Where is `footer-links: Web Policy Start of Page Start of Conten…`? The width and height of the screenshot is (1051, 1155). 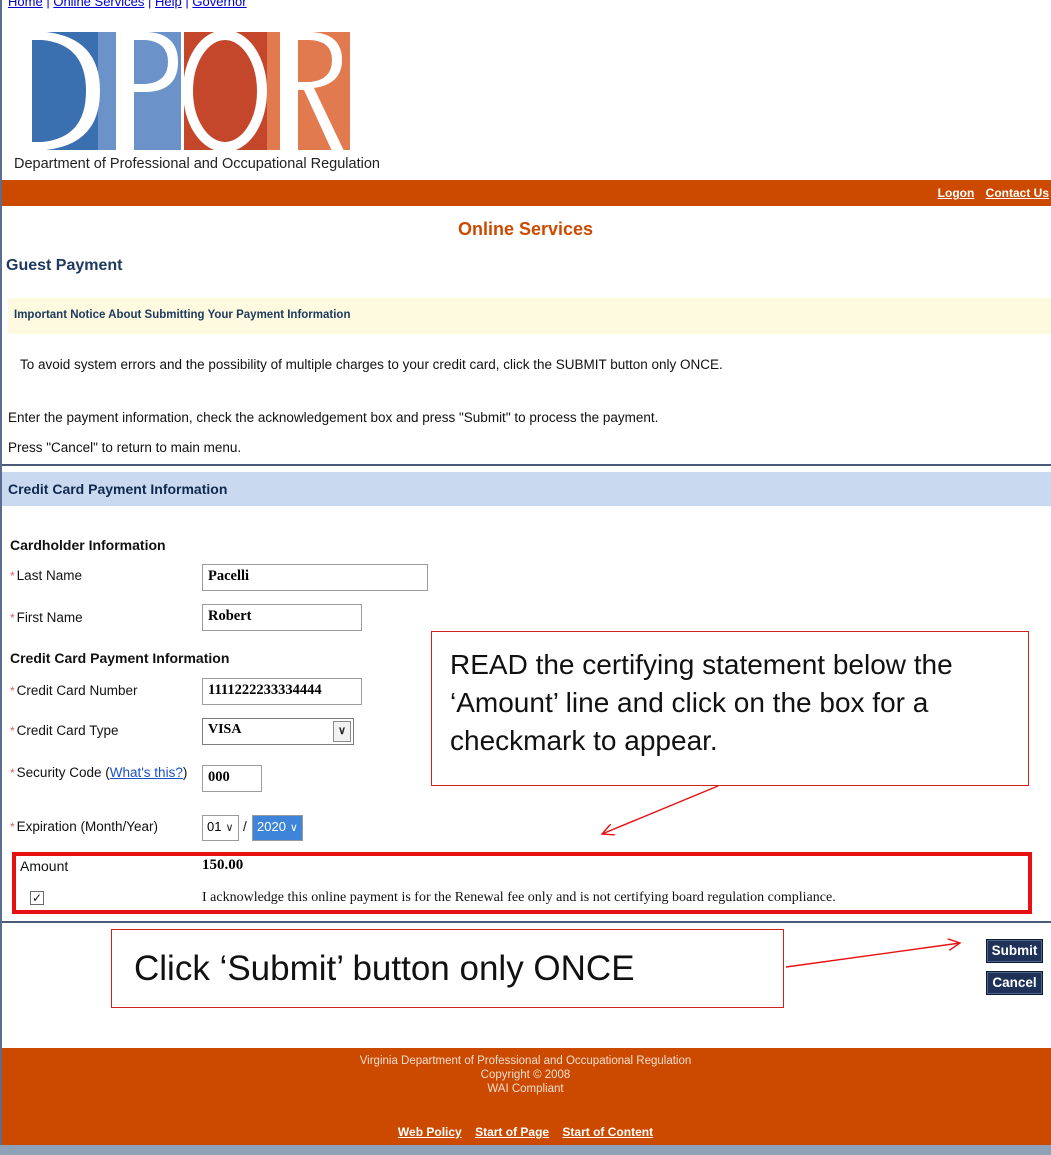
footer-links: Web Policy Start of Page Start of Conten… is located at coordinates (525, 1132).